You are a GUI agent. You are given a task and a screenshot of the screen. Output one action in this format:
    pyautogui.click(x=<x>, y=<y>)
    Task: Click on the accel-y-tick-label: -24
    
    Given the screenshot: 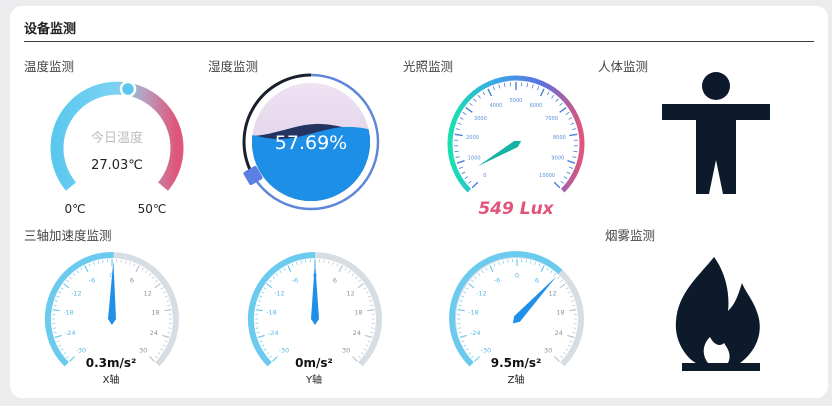 What is the action you would take?
    pyautogui.click(x=273, y=333)
    